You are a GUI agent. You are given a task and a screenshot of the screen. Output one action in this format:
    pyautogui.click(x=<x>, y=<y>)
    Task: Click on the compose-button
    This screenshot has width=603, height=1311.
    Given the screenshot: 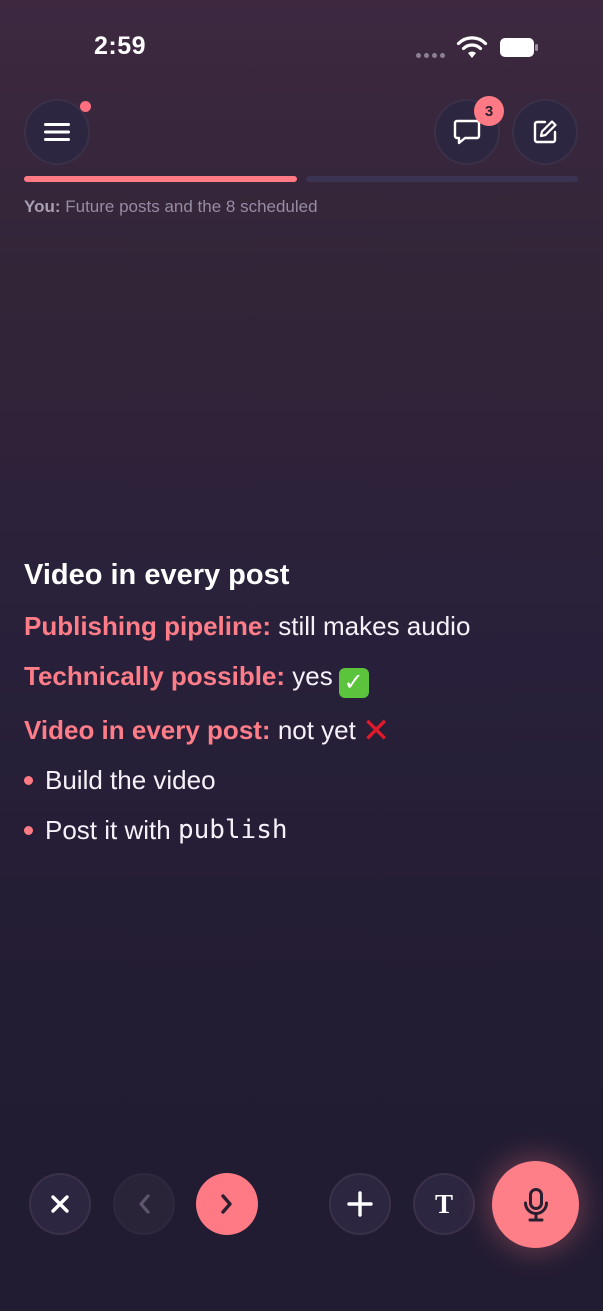 What is the action you would take?
    pyautogui.click(x=545, y=132)
    